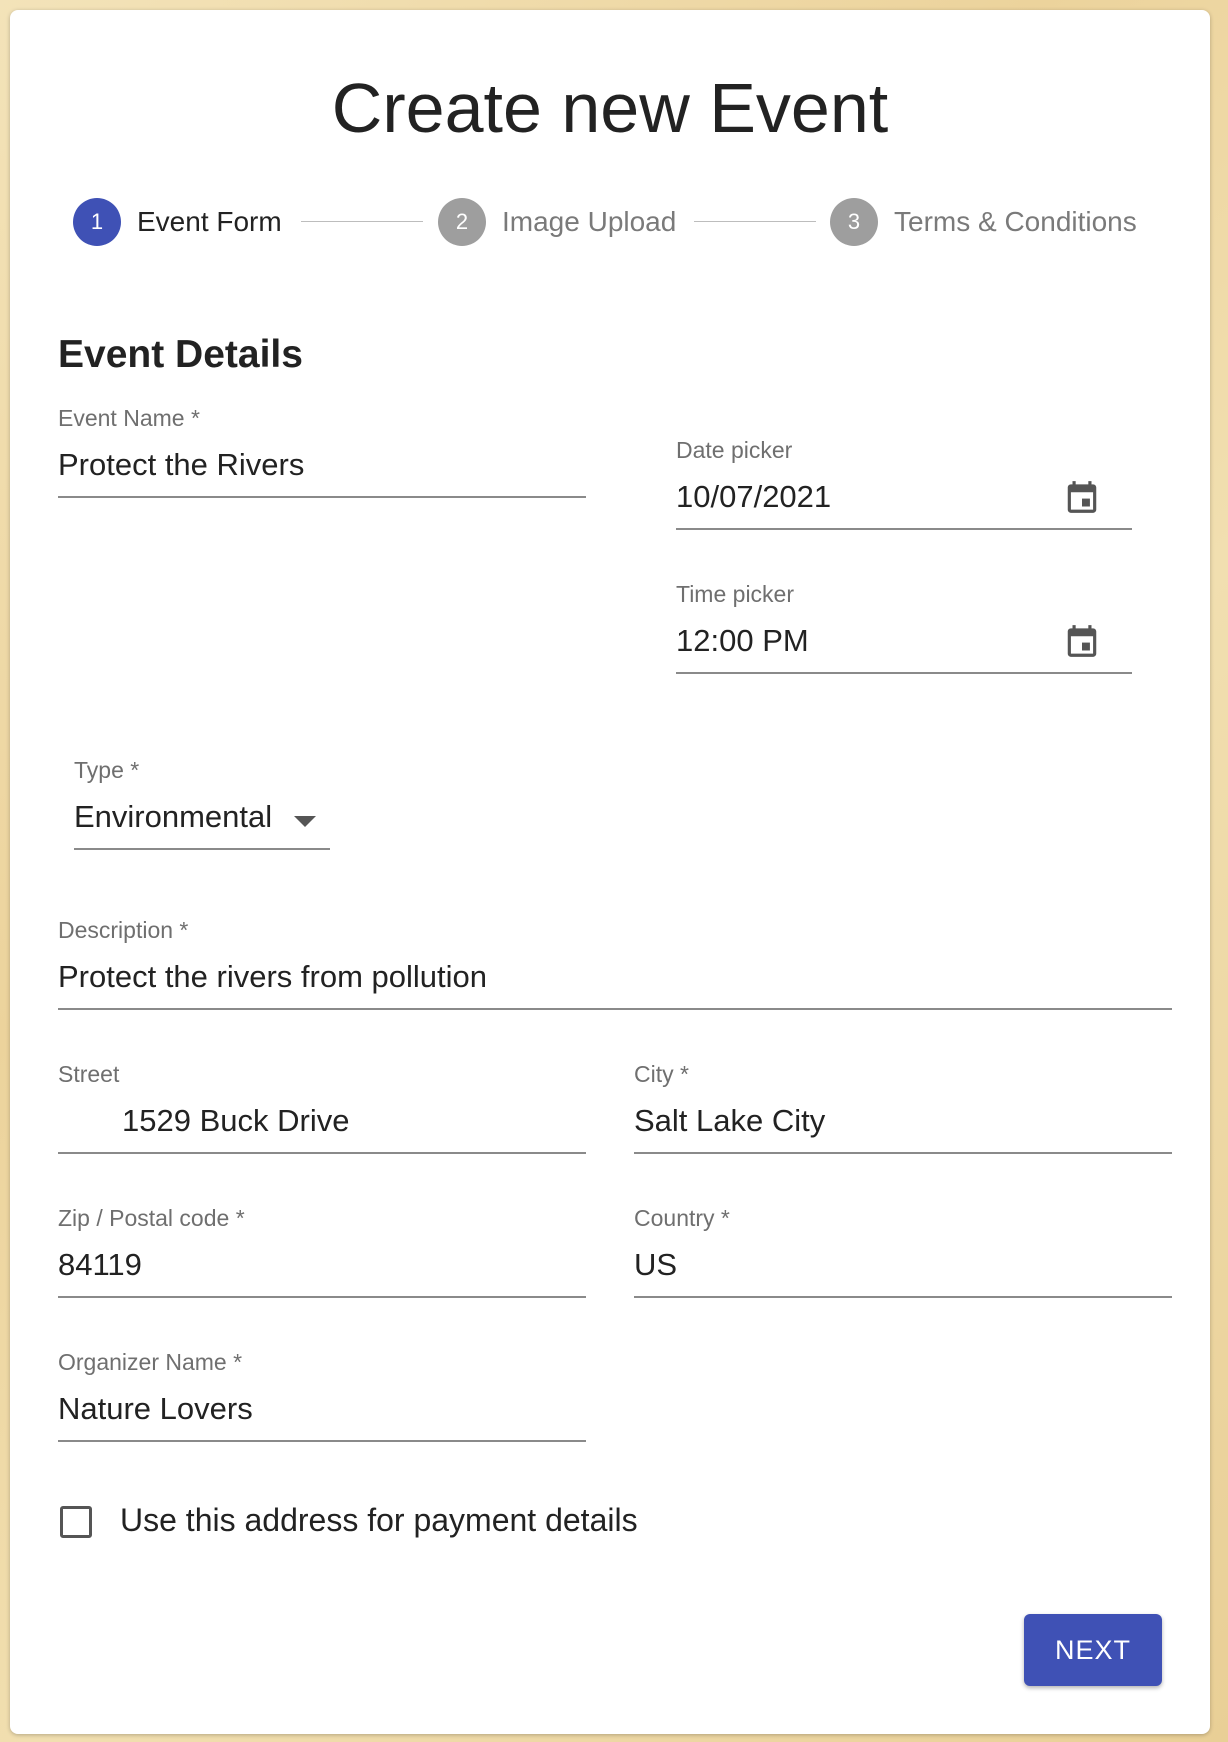  I want to click on street-value: 1529 Buck Drive, so click(236, 1120).